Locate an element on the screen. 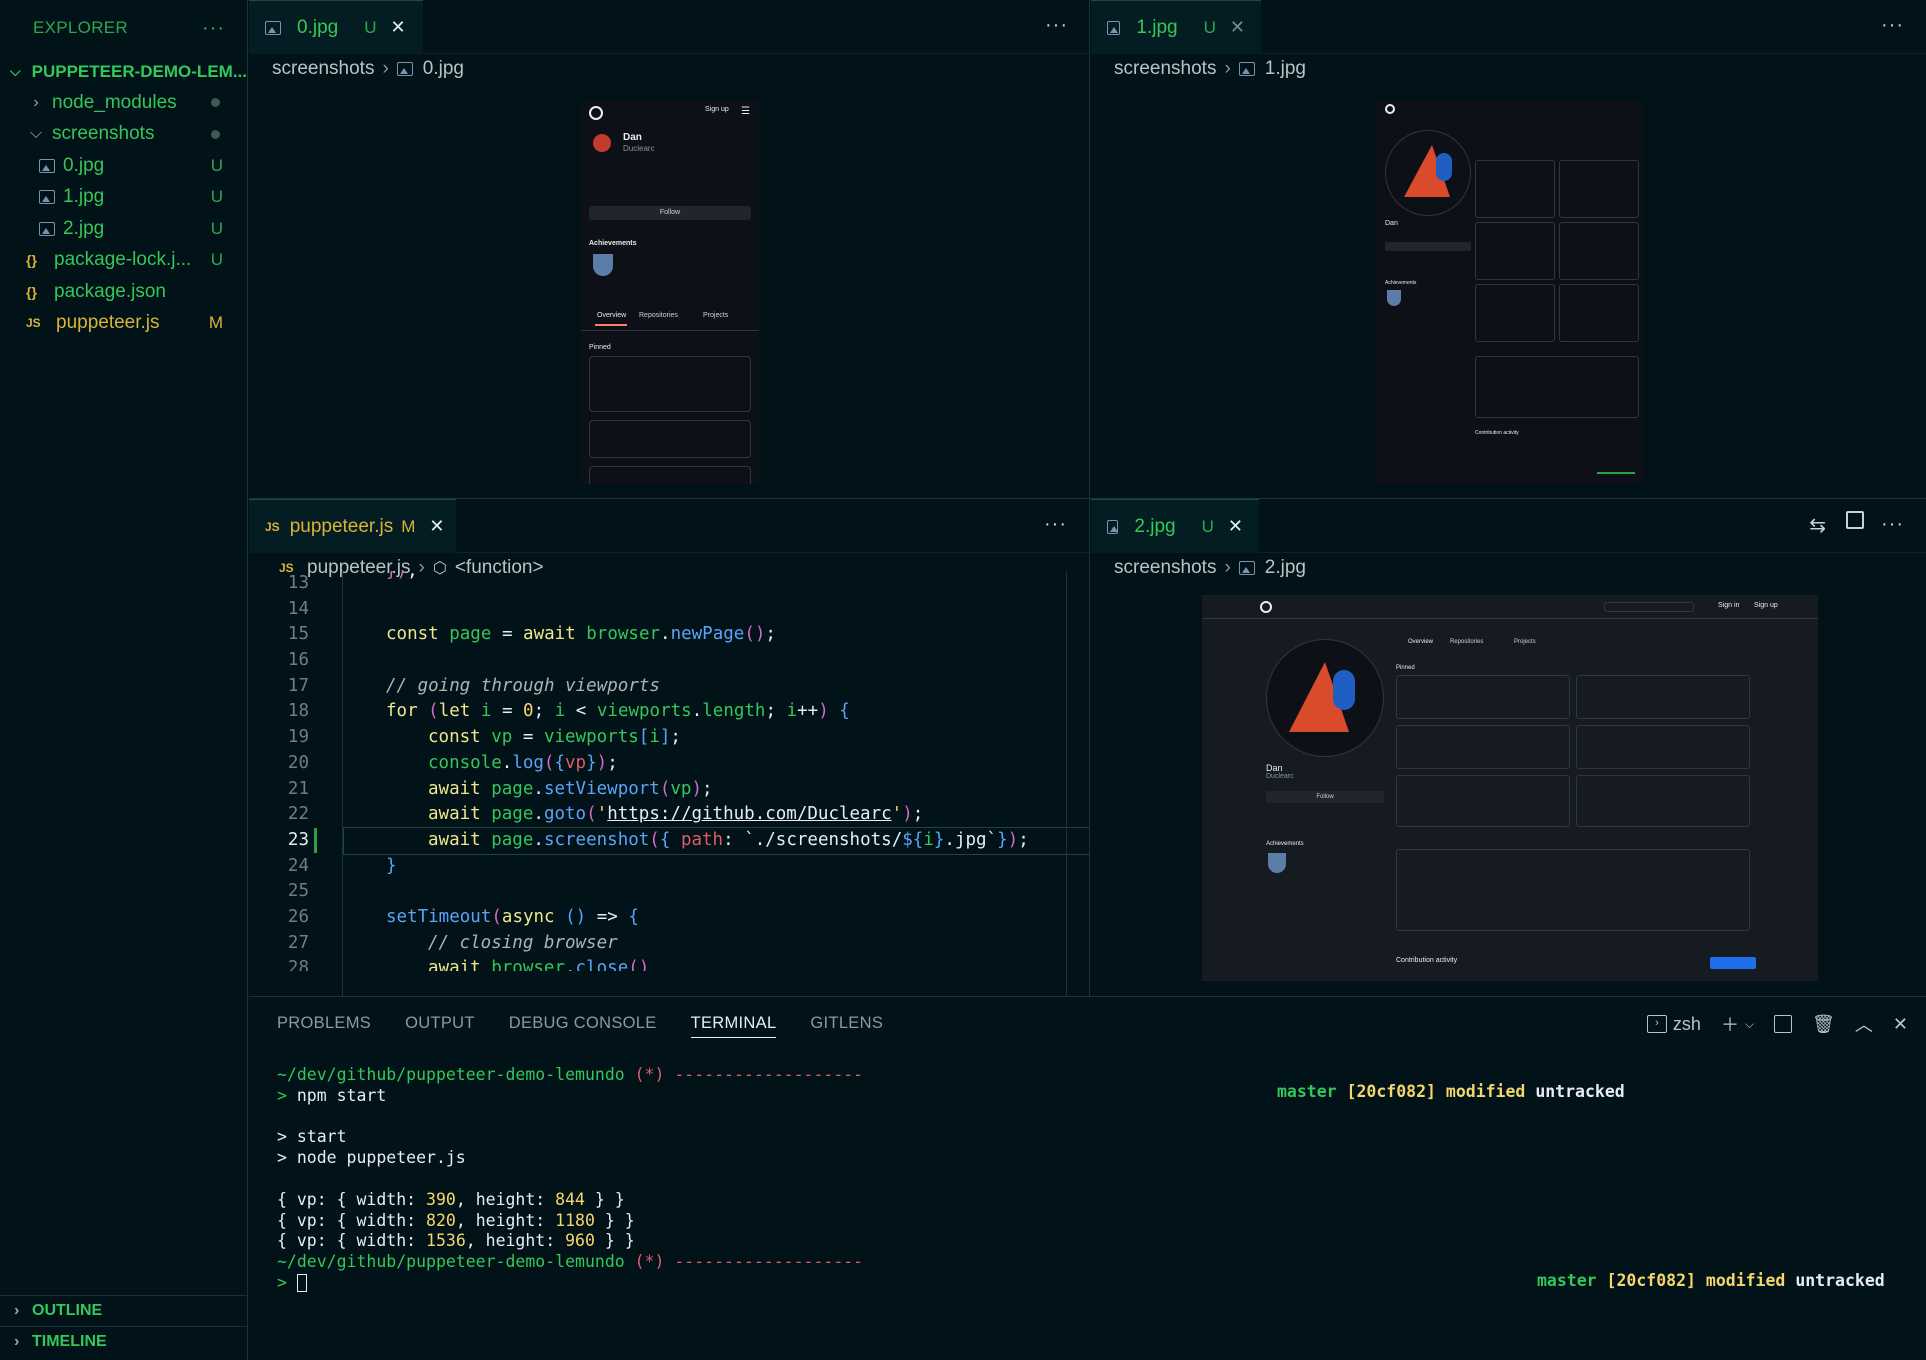  terminal-shell-selector: › zsh is located at coordinates (1673, 1024).